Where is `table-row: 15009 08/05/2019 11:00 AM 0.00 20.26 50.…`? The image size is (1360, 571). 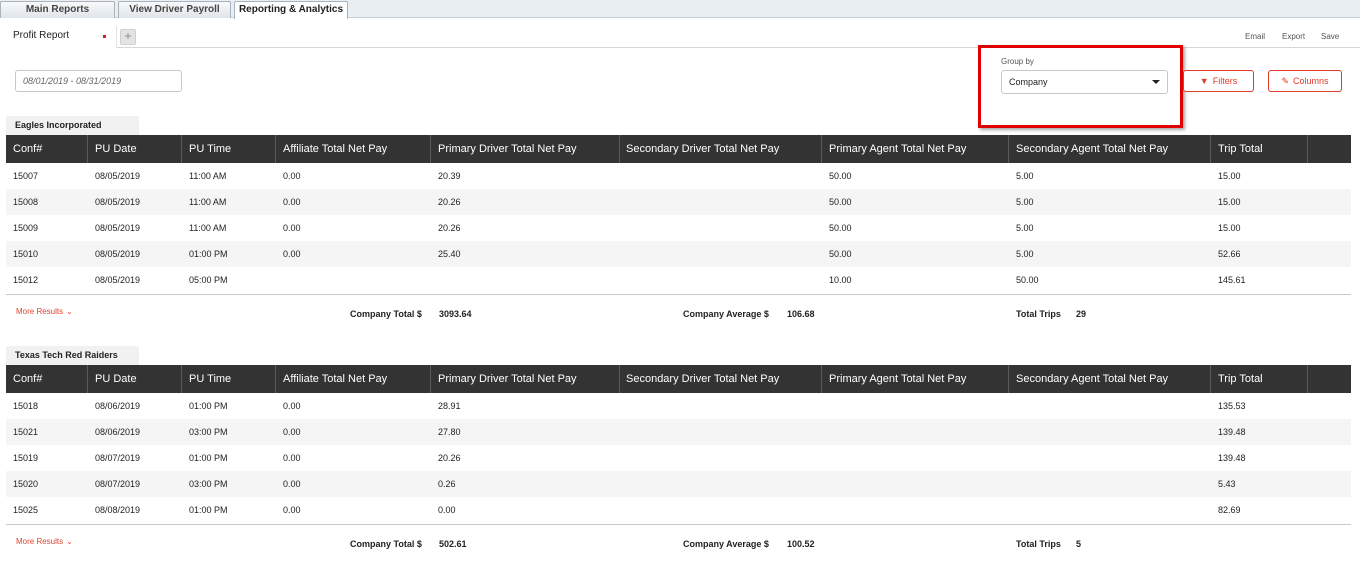 table-row: 15009 08/05/2019 11:00 AM 0.00 20.26 50.… is located at coordinates (678, 228).